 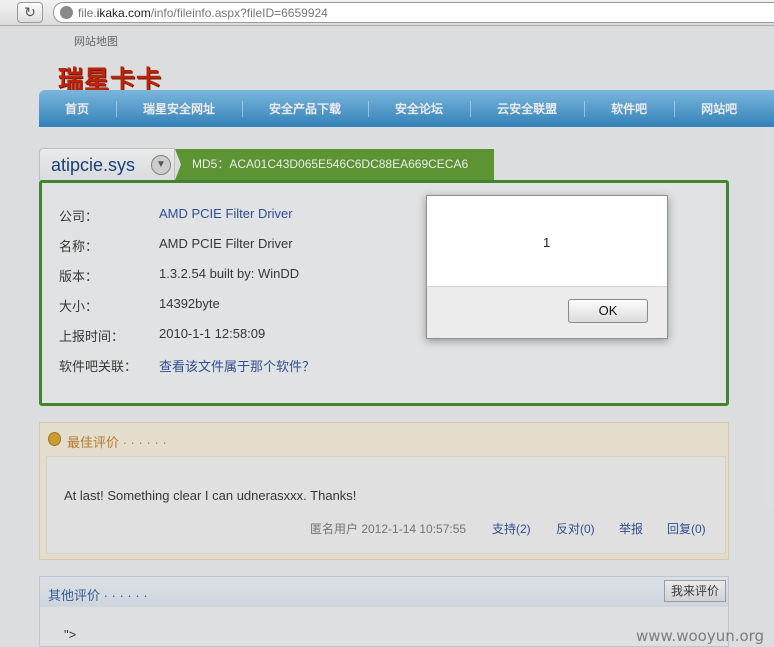 I want to click on dialog-footer: OK, so click(x=547, y=312).